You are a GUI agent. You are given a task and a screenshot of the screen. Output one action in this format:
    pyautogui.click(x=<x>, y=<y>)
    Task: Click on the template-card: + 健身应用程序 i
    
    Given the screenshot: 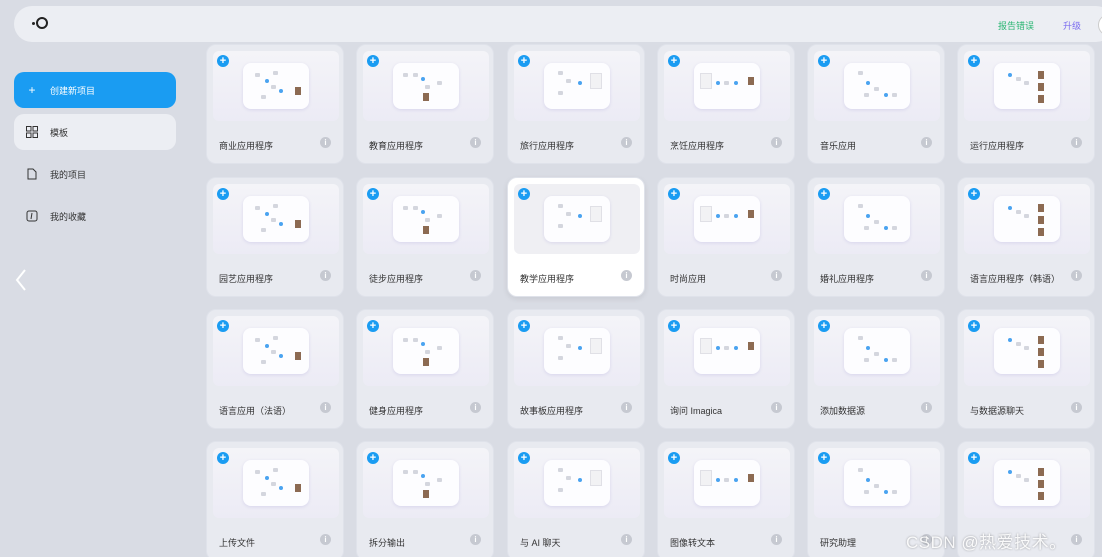 What is the action you would take?
    pyautogui.click(x=425, y=369)
    